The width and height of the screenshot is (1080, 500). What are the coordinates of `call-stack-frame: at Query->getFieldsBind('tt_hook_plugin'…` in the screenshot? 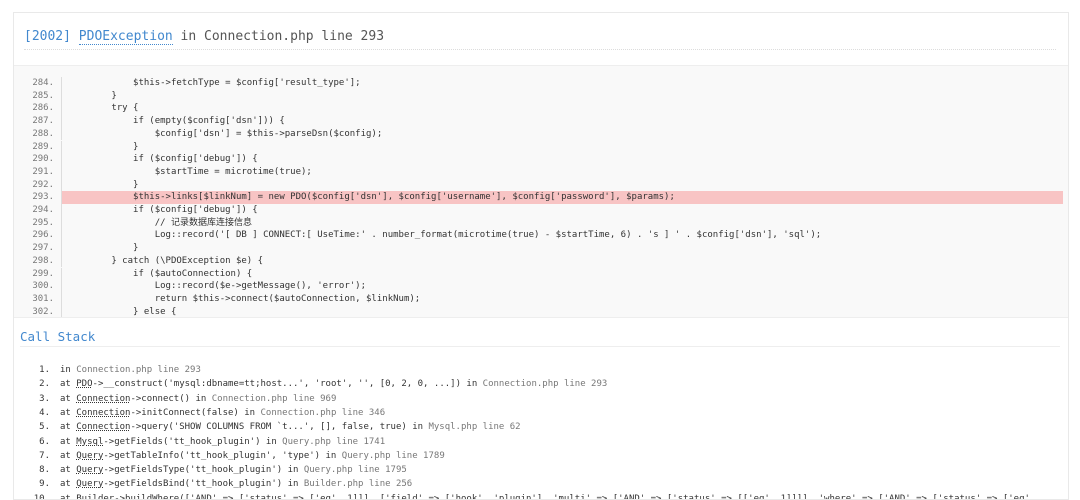 It's located at (236, 484).